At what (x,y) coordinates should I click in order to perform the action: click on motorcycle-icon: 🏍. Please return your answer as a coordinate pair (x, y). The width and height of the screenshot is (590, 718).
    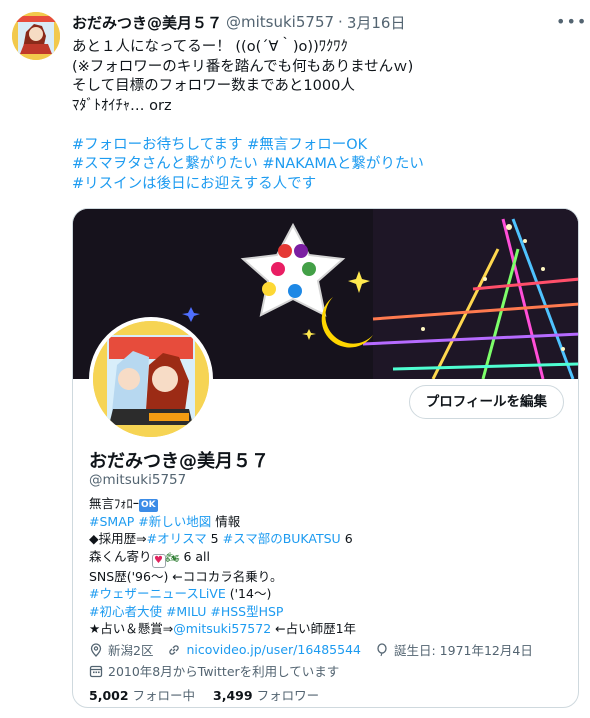
    Looking at the image, I should click on (172, 557).